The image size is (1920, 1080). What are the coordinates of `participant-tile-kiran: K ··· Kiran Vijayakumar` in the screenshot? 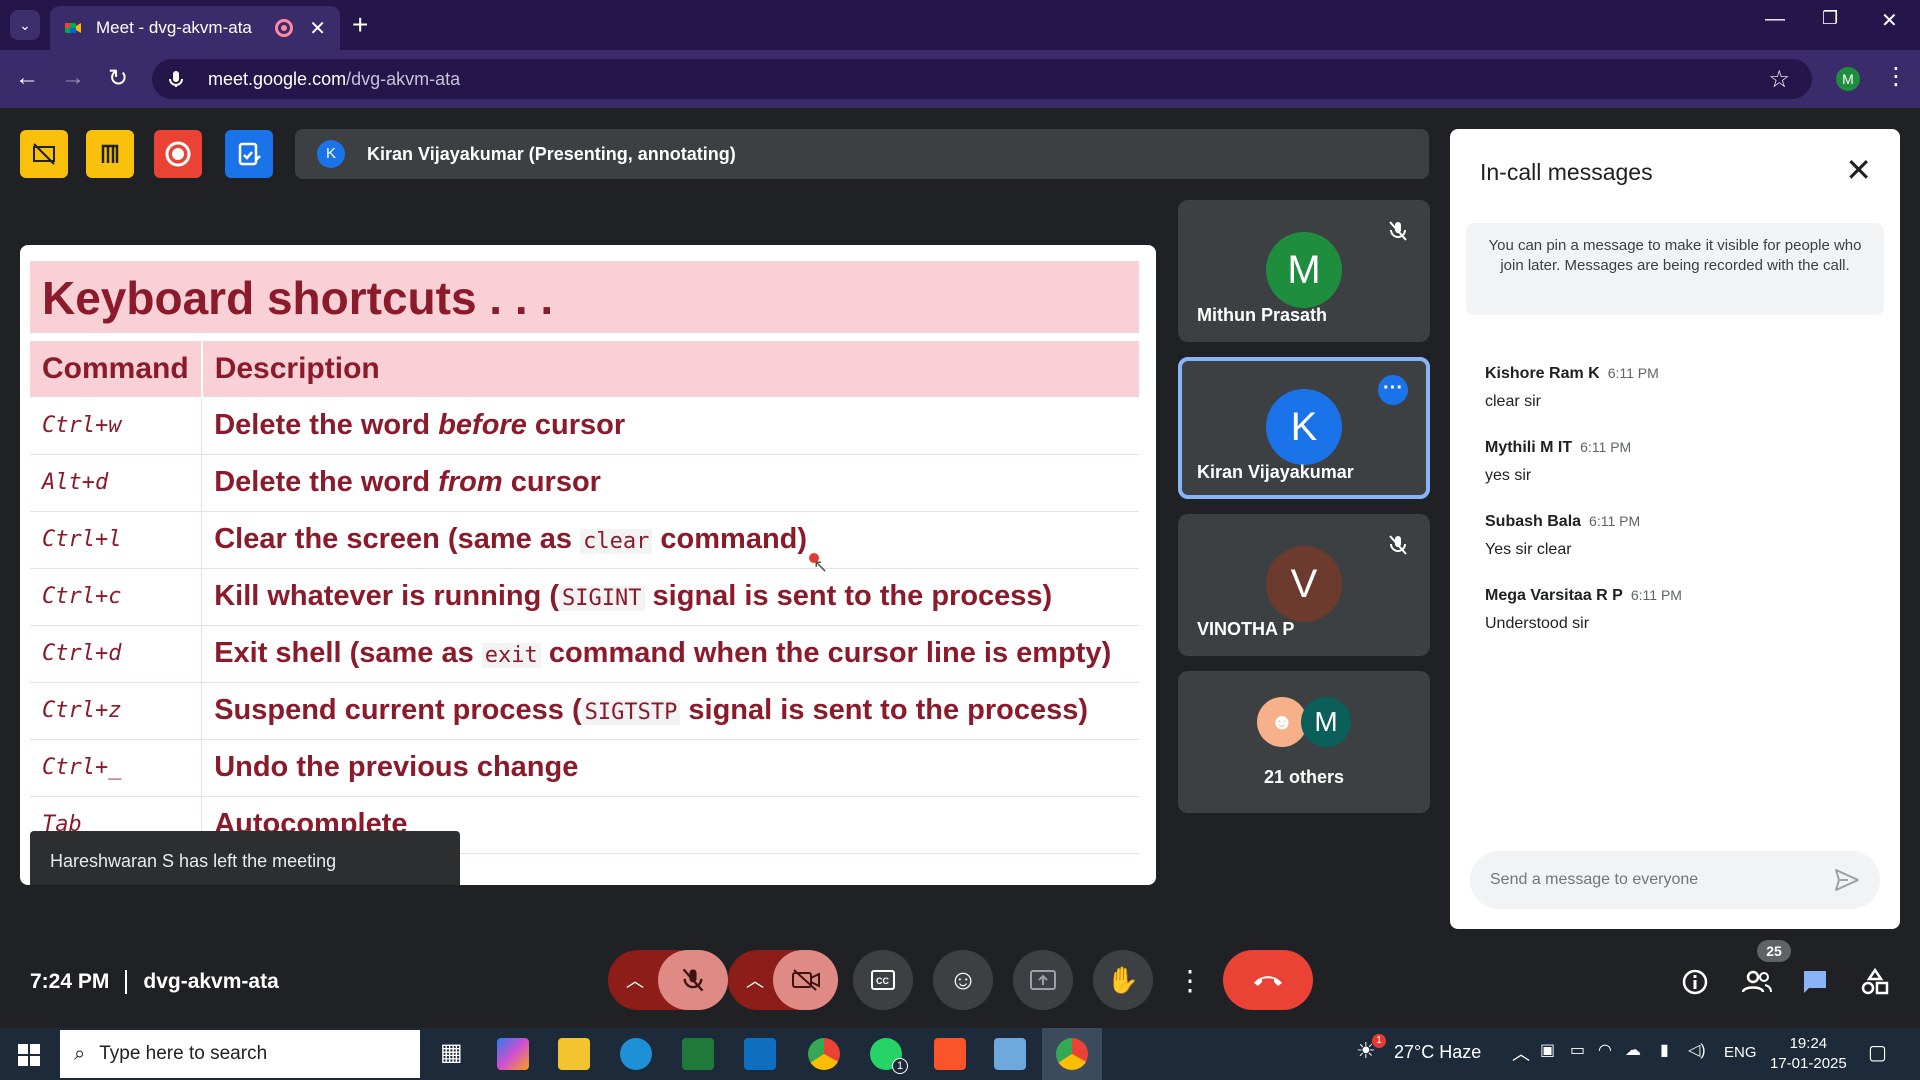 It's located at (1304, 428).